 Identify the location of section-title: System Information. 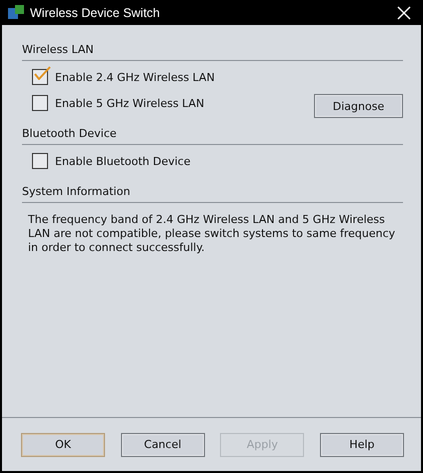
(76, 191).